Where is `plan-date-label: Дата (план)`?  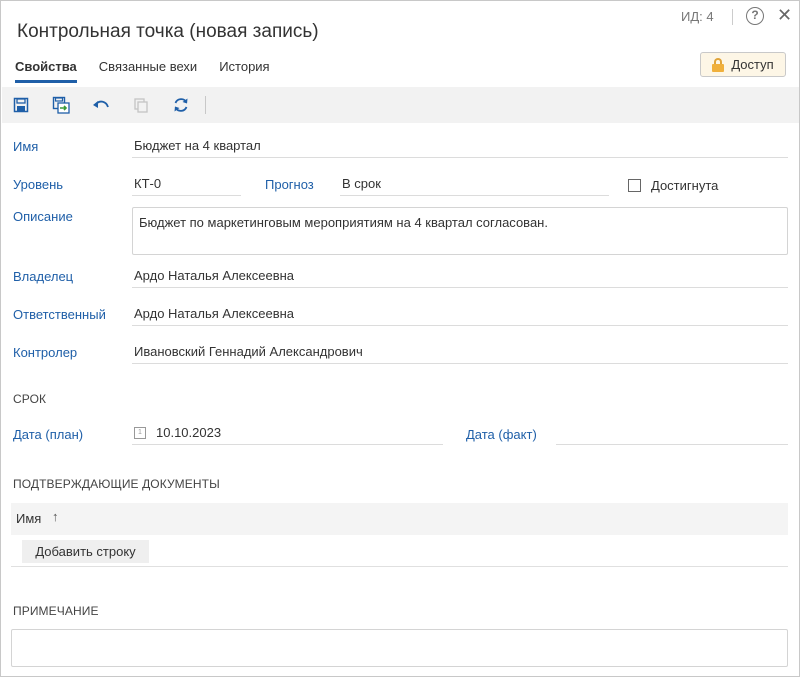
plan-date-label: Дата (план) is located at coordinates (48, 434).